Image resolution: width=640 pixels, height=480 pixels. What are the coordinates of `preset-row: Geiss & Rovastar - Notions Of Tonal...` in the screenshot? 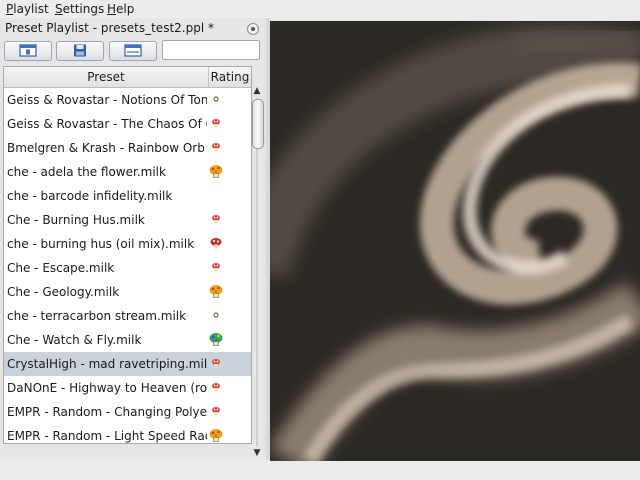 It's located at (127, 100).